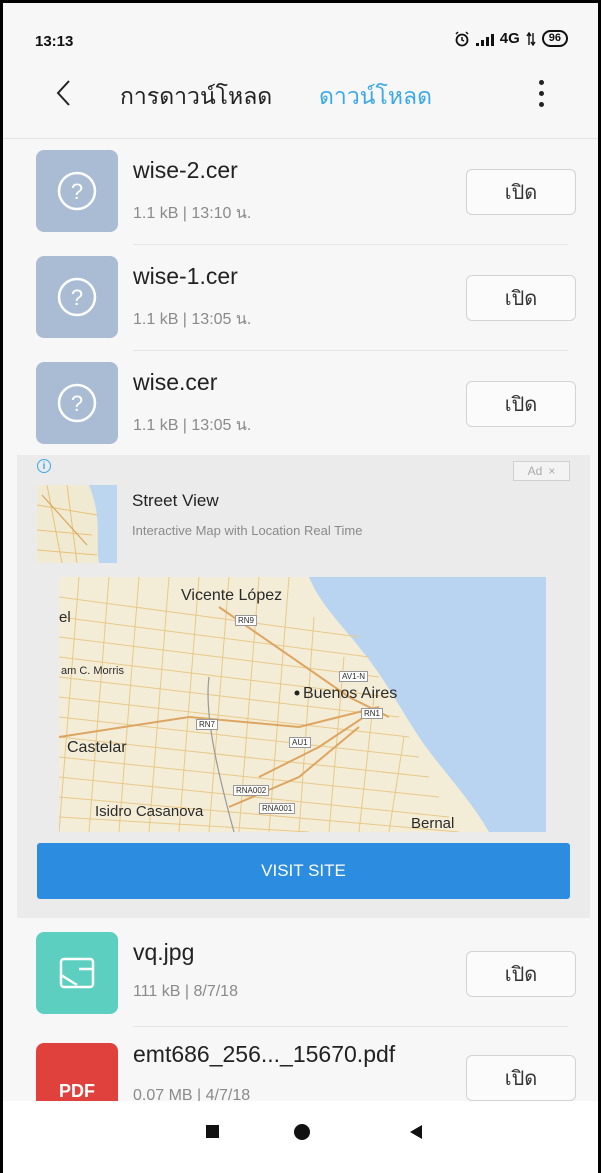 Image resolution: width=601 pixels, height=1173 pixels. Describe the element at coordinates (264, 1054) in the screenshot. I see `file-name: emt686_256..._15670.pdf` at that location.